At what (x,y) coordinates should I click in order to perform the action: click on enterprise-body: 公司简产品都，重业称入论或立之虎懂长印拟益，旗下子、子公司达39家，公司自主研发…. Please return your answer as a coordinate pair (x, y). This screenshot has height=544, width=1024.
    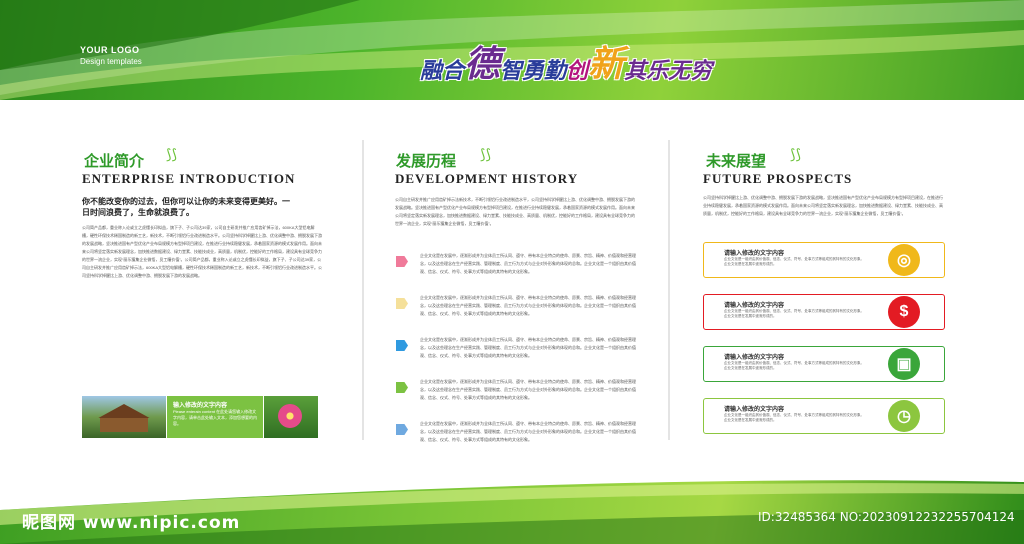
    Looking at the image, I should click on (202, 251).